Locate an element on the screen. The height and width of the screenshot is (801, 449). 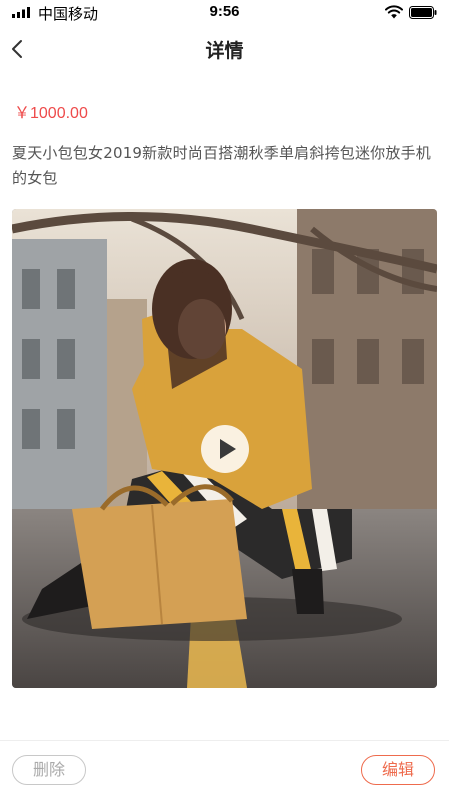
bottom-action-bar: 删除 编辑 is located at coordinates (224, 770).